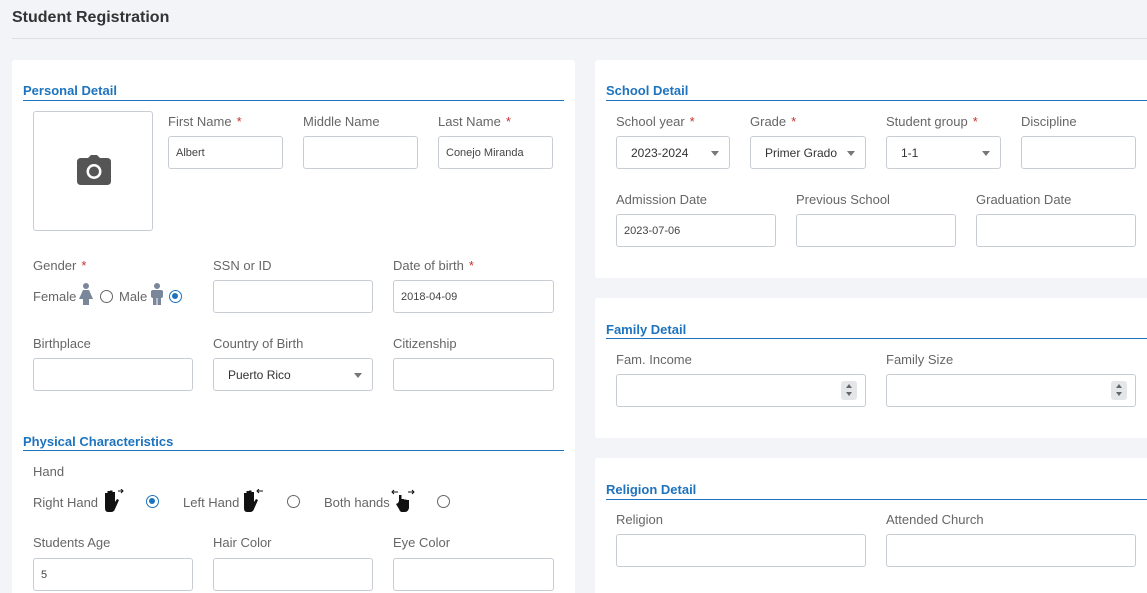 The width and height of the screenshot is (1147, 593). What do you see at coordinates (639, 519) in the screenshot?
I see `religion-label: Religion` at bounding box center [639, 519].